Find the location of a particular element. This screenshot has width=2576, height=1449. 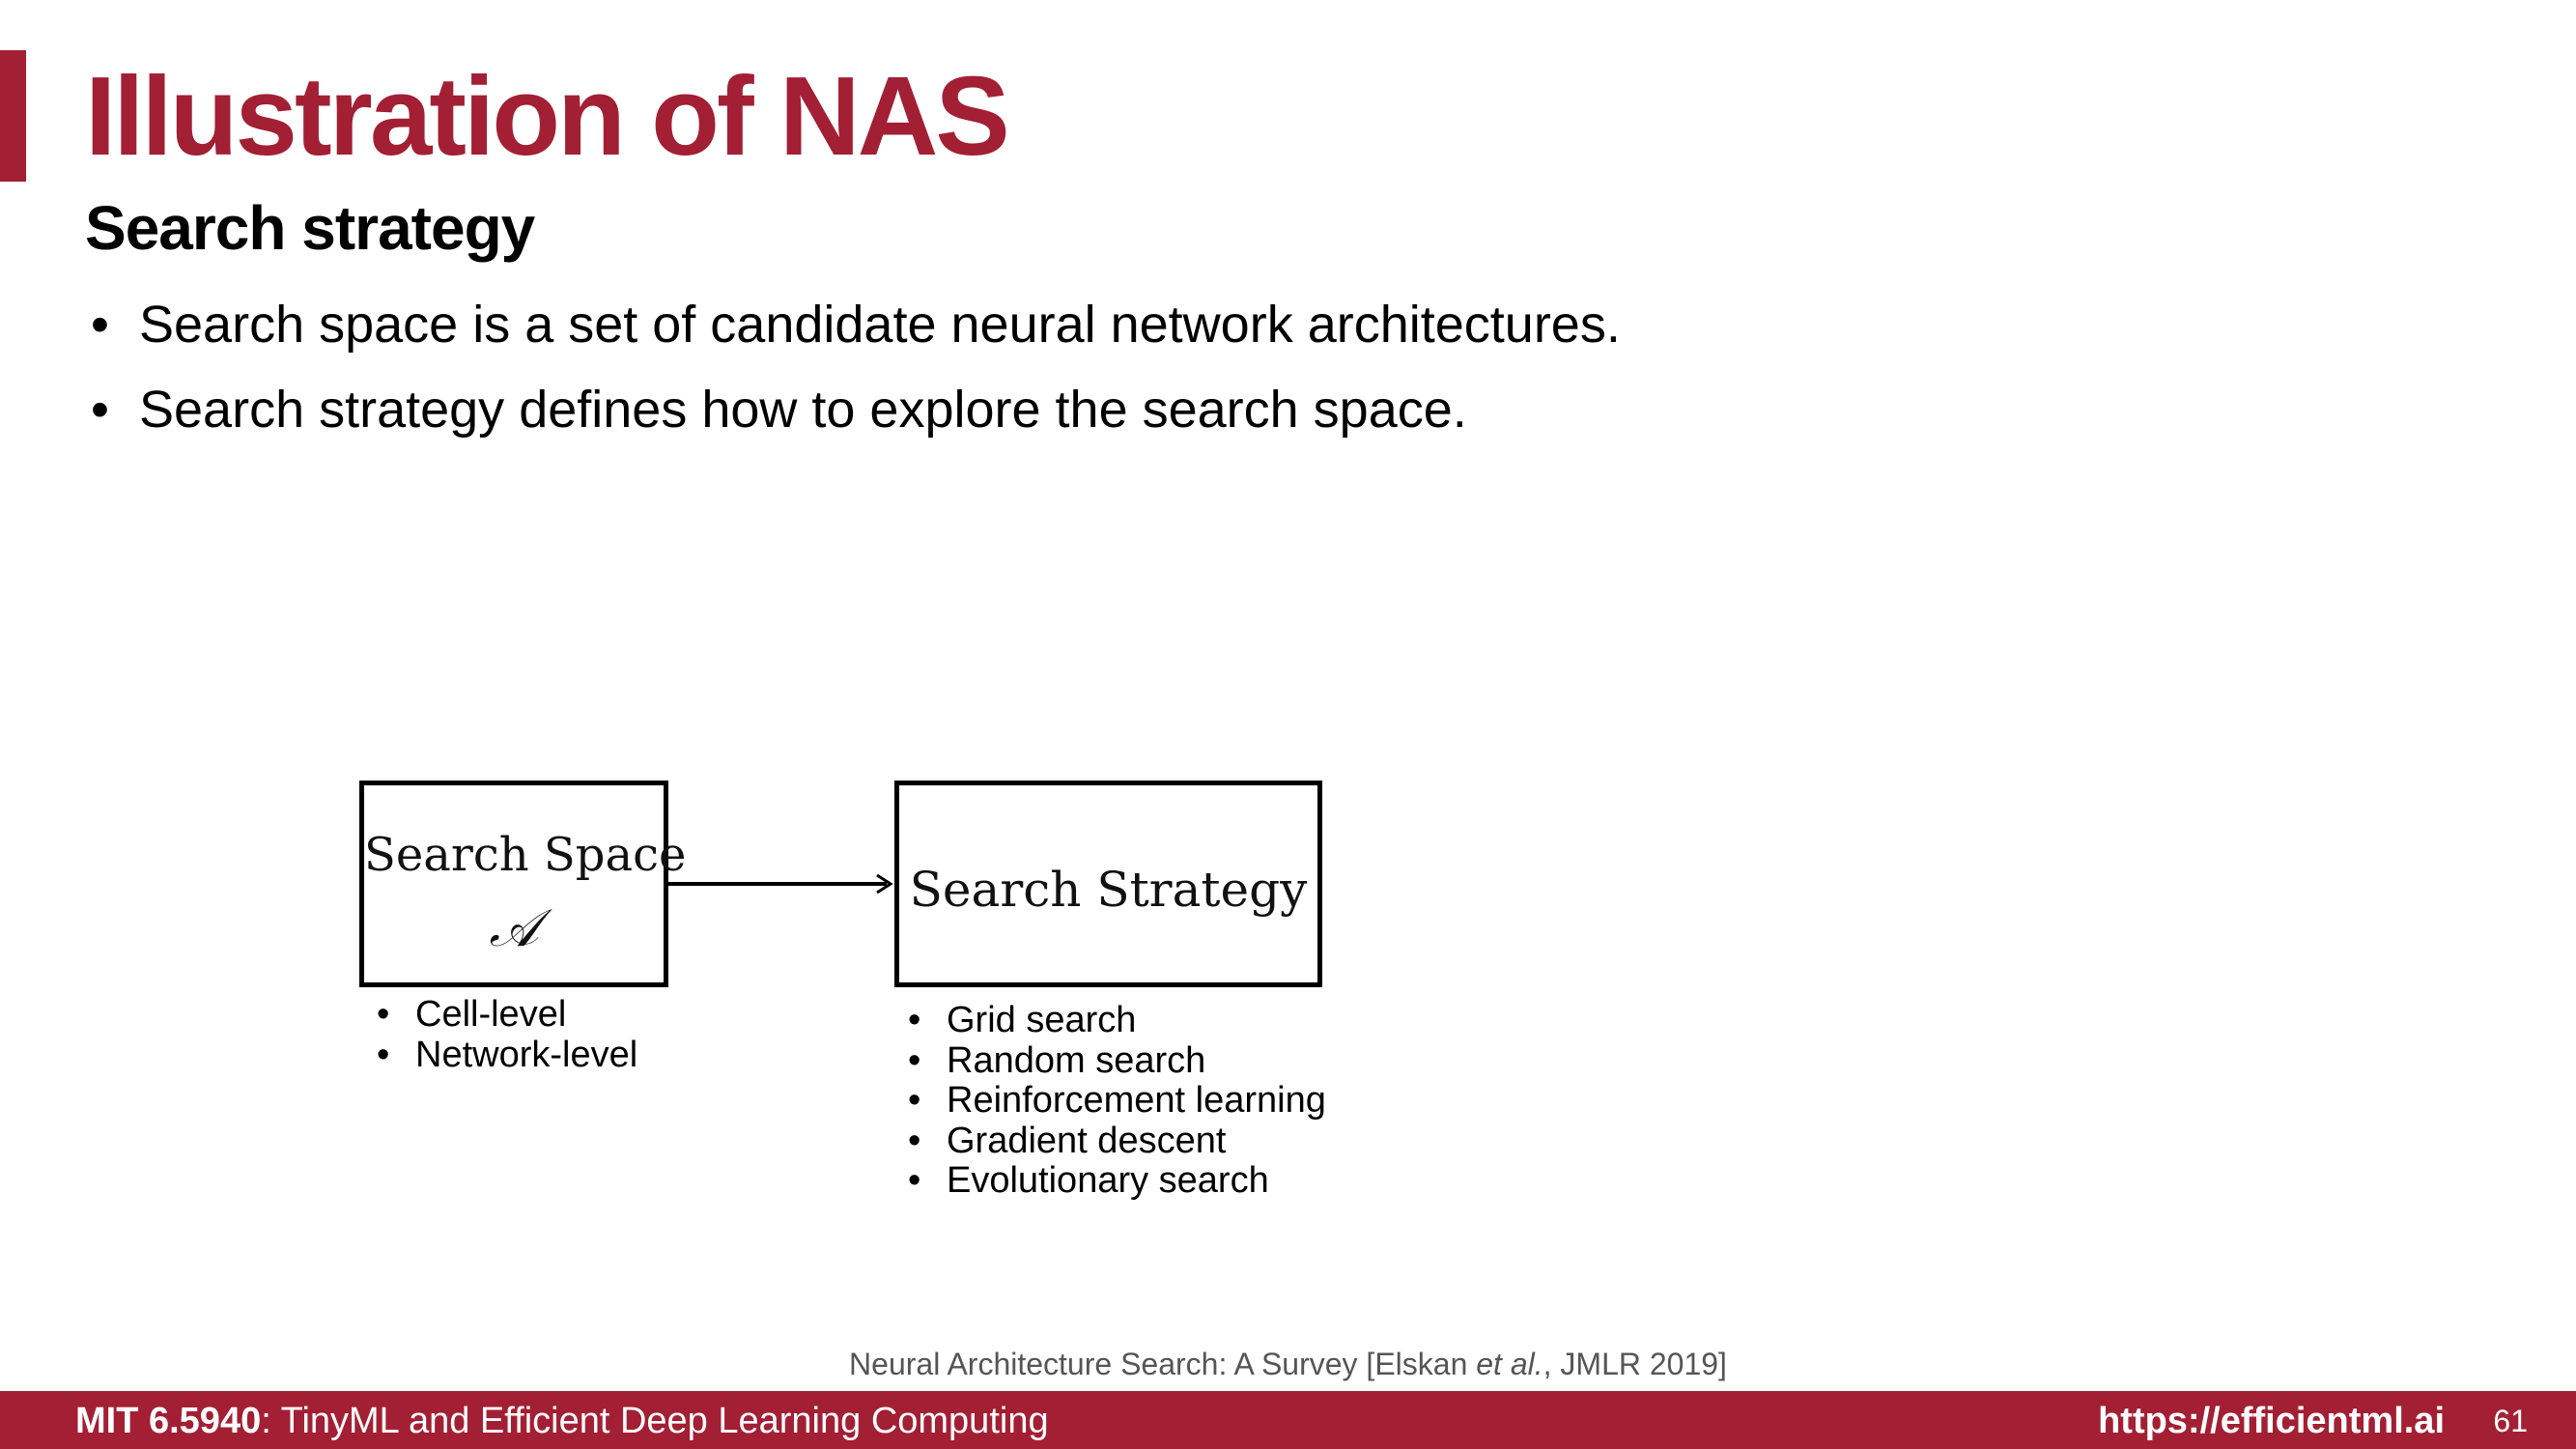

citation-emphasis: et al. is located at coordinates (1509, 1364).